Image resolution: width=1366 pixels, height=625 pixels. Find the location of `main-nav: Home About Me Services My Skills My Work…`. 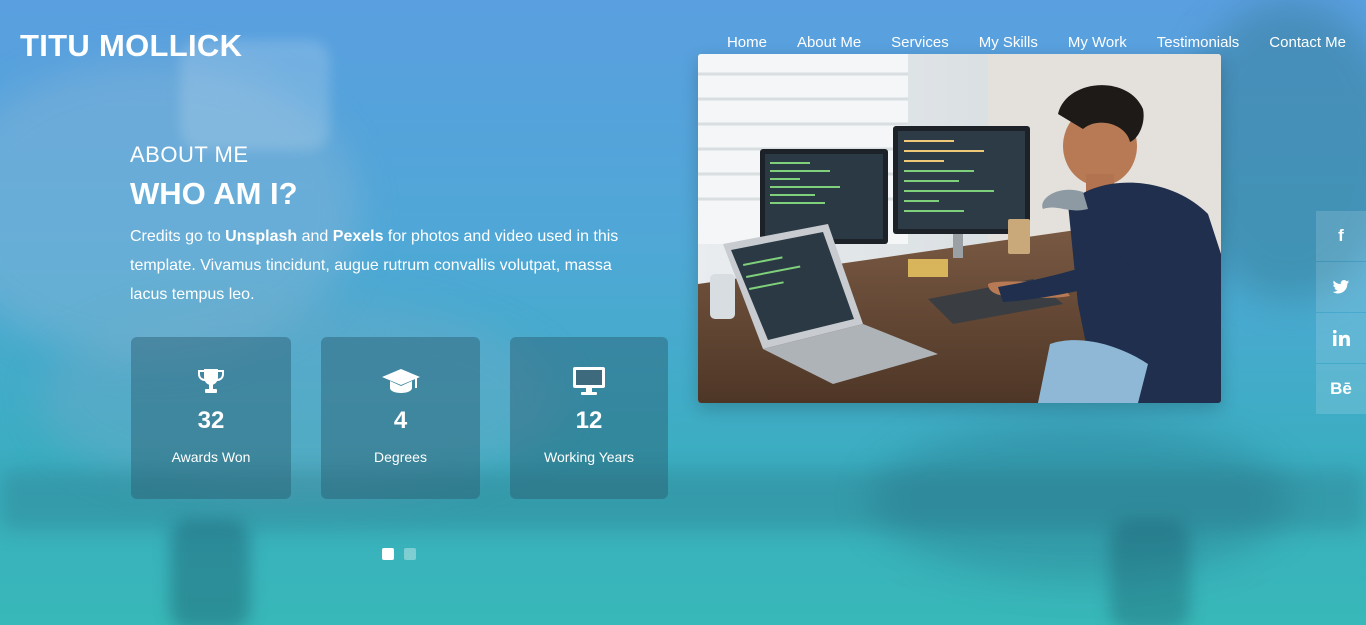

main-nav: Home About Me Services My Skills My Work… is located at coordinates (1021, 43).